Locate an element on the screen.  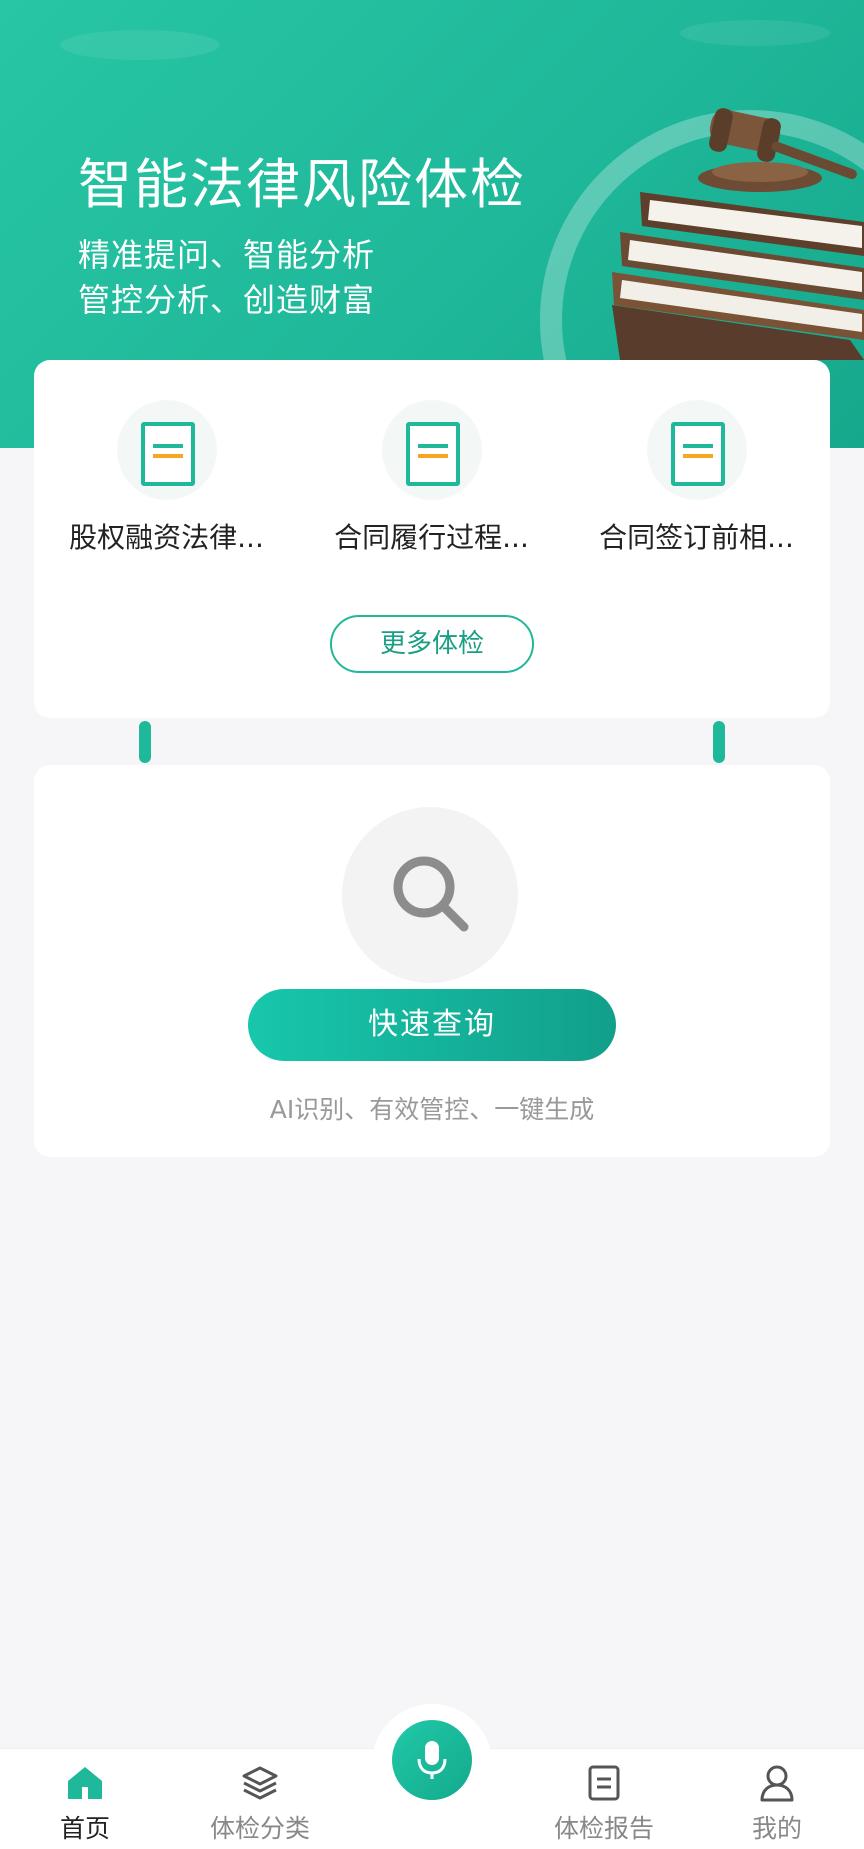
report-icon is located at coordinates (604, 1783).